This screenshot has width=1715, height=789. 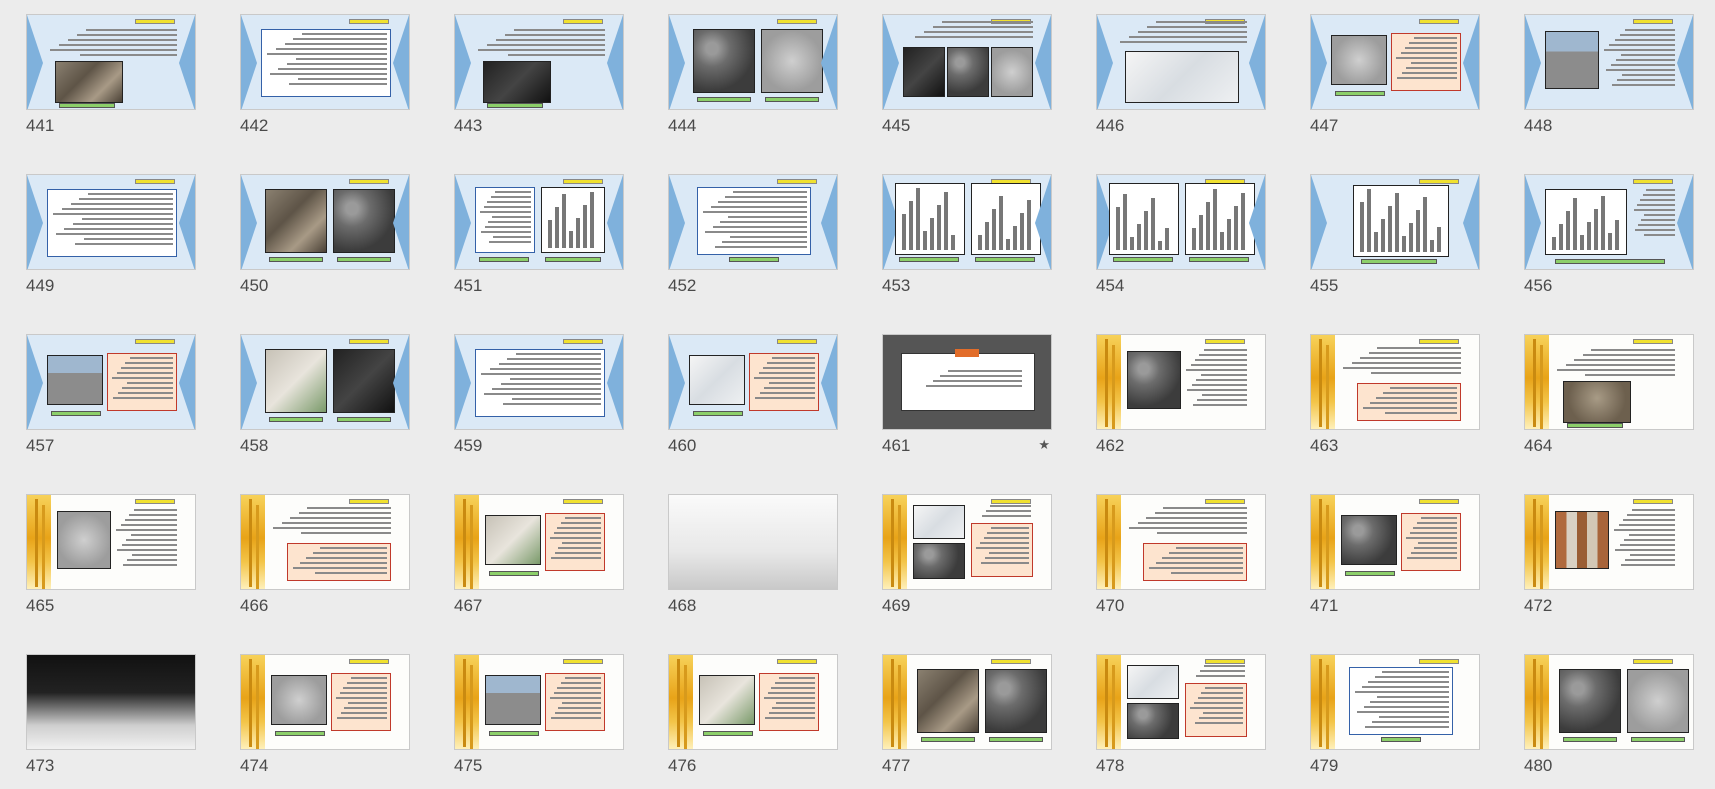 I want to click on slide-thumbnail-469: 469, so click(x=967, y=558).